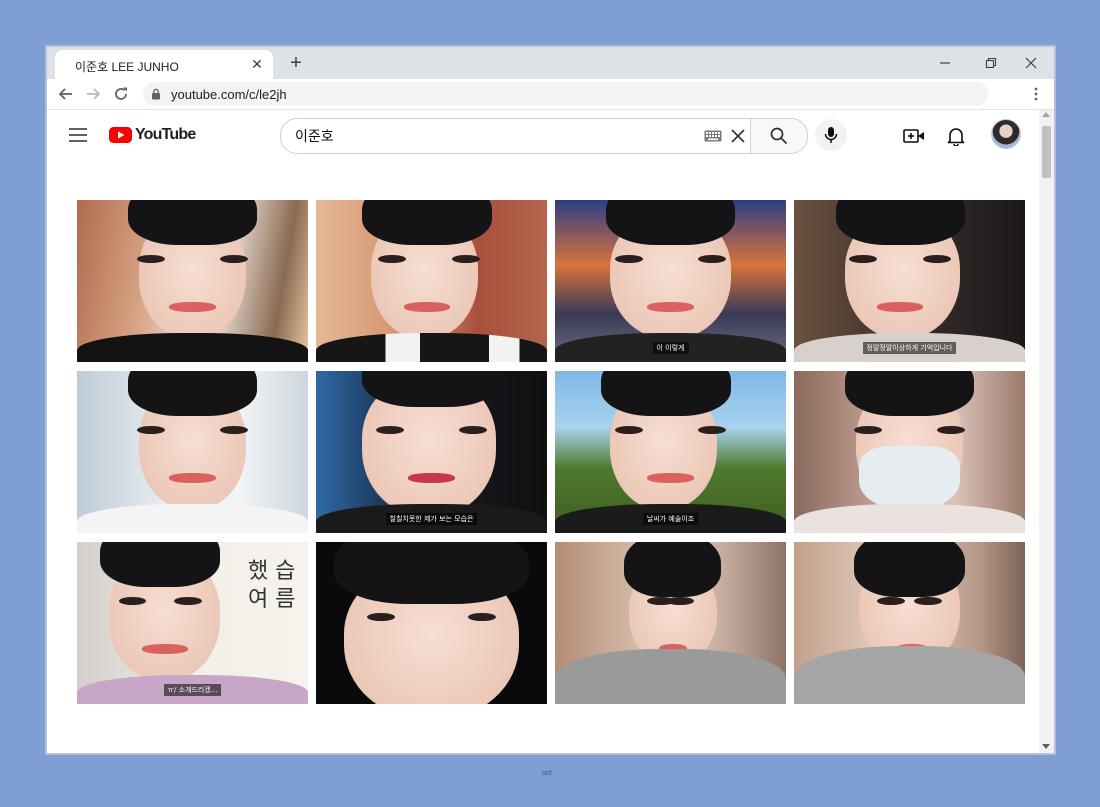 The image size is (1100, 807). I want to click on reload-icon, so click(121, 93).